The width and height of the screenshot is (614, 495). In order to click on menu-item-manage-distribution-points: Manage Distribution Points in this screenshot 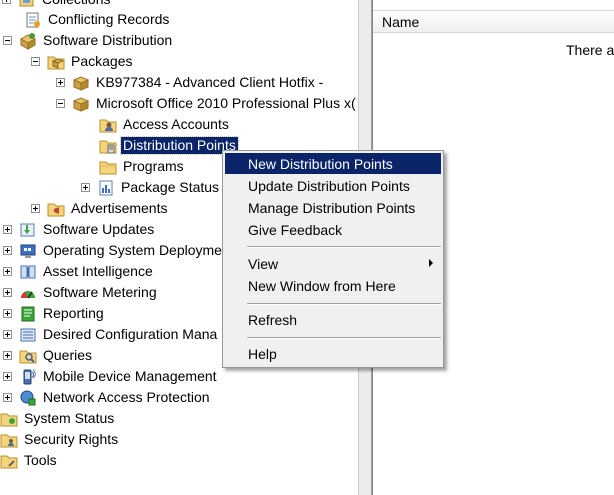, I will do `click(333, 207)`.